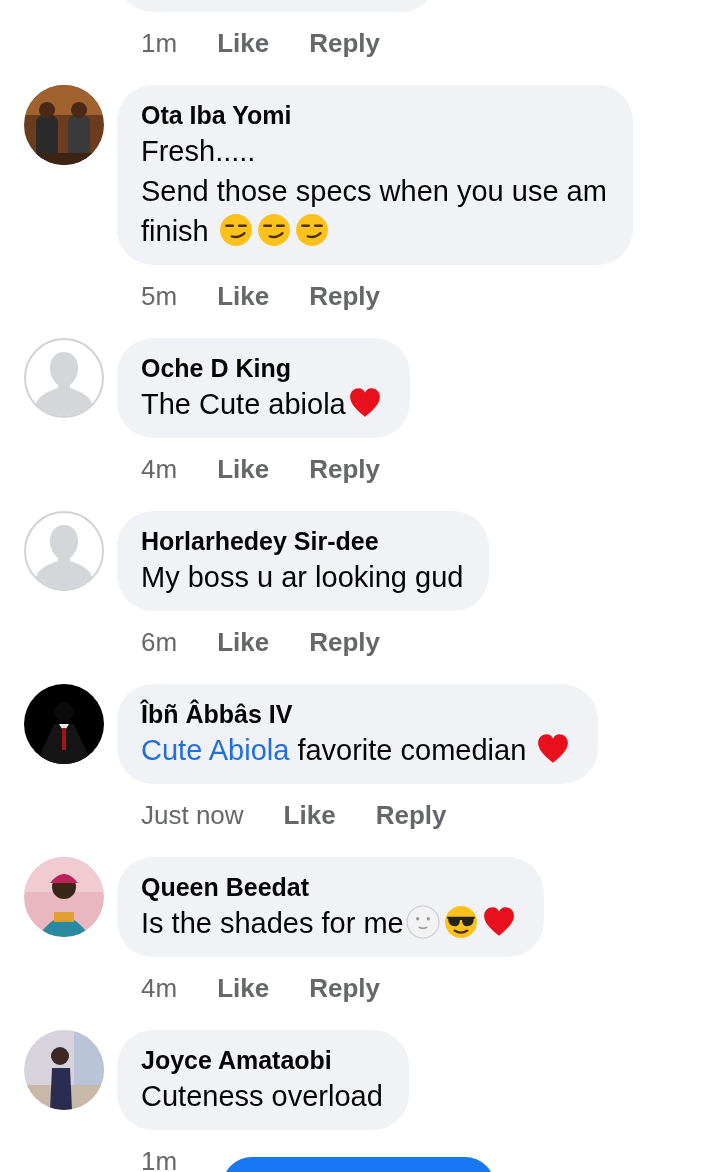  Describe the element at coordinates (460, 922) in the screenshot. I see `sunglasses-face-icon` at that location.